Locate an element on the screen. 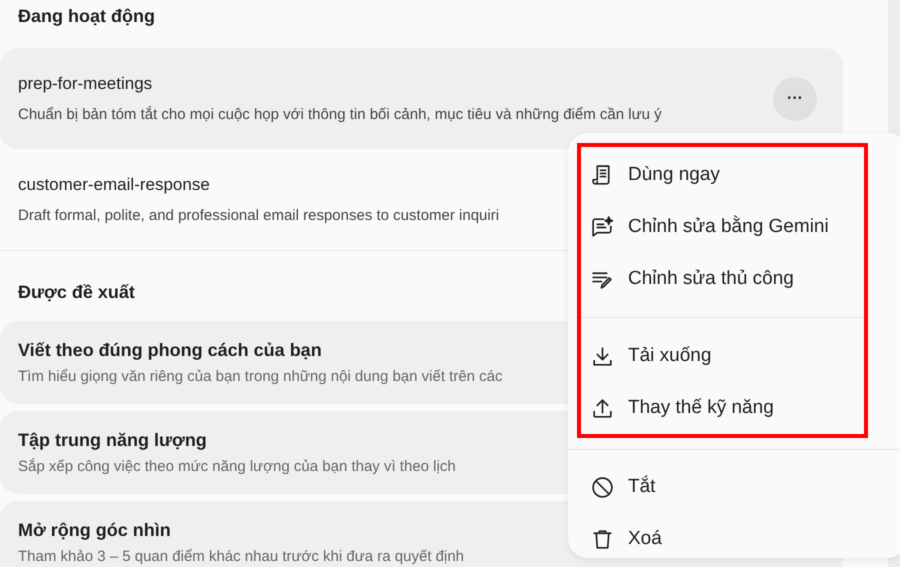 Image resolution: width=900 pixels, height=567 pixels. section-heading: Đang hoạt động is located at coordinates (86, 16).